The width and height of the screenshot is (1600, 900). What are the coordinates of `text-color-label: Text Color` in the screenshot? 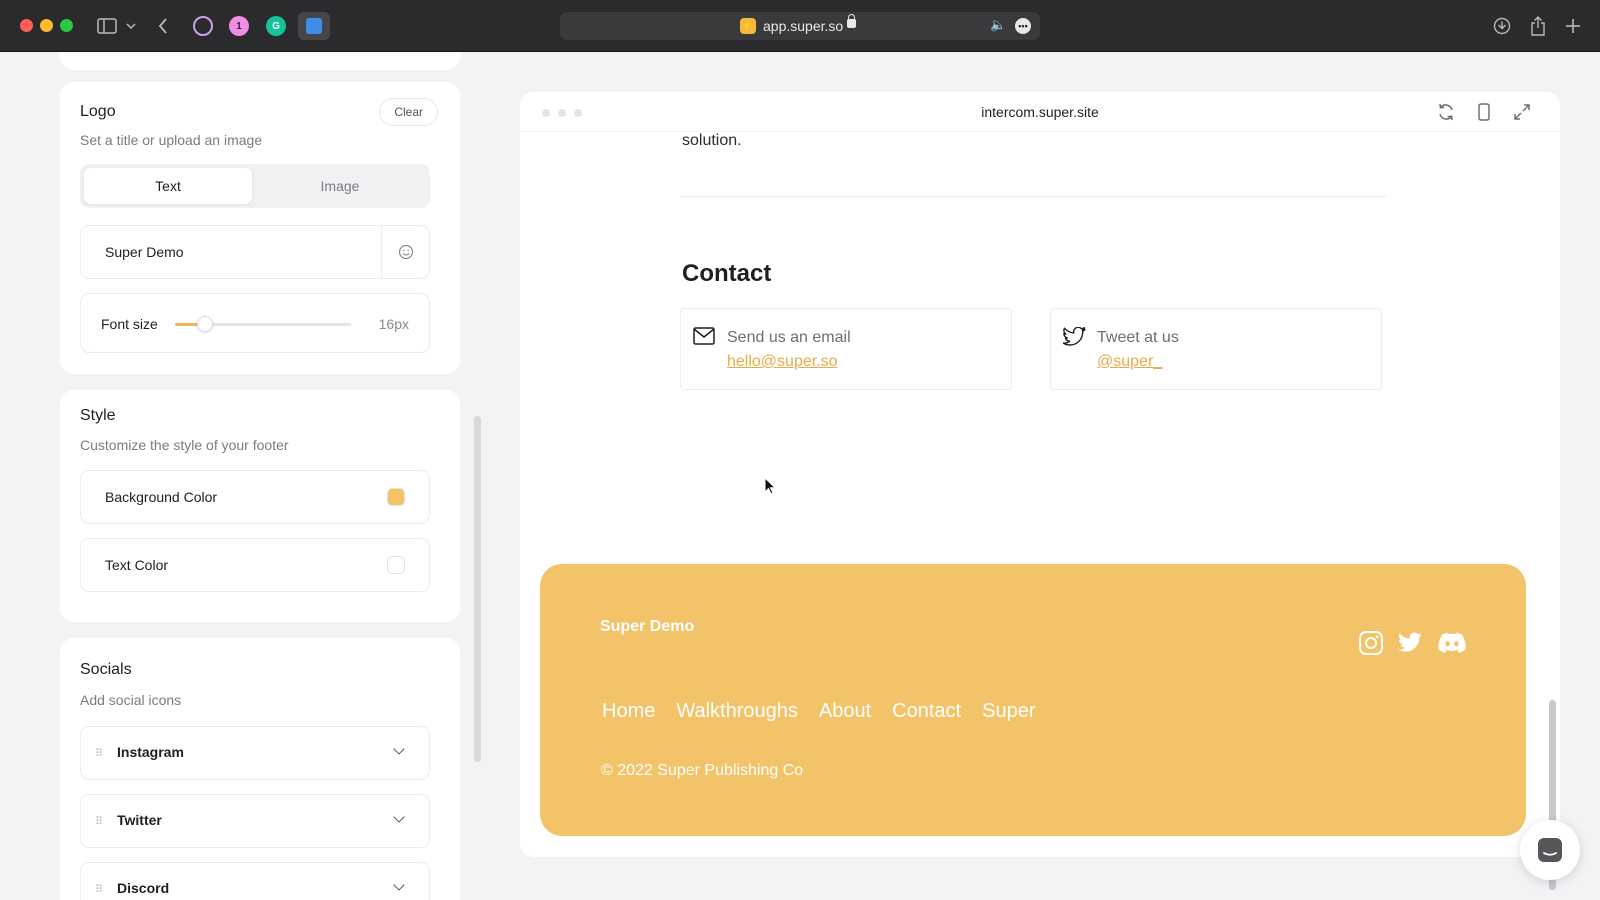 It's located at (137, 565).